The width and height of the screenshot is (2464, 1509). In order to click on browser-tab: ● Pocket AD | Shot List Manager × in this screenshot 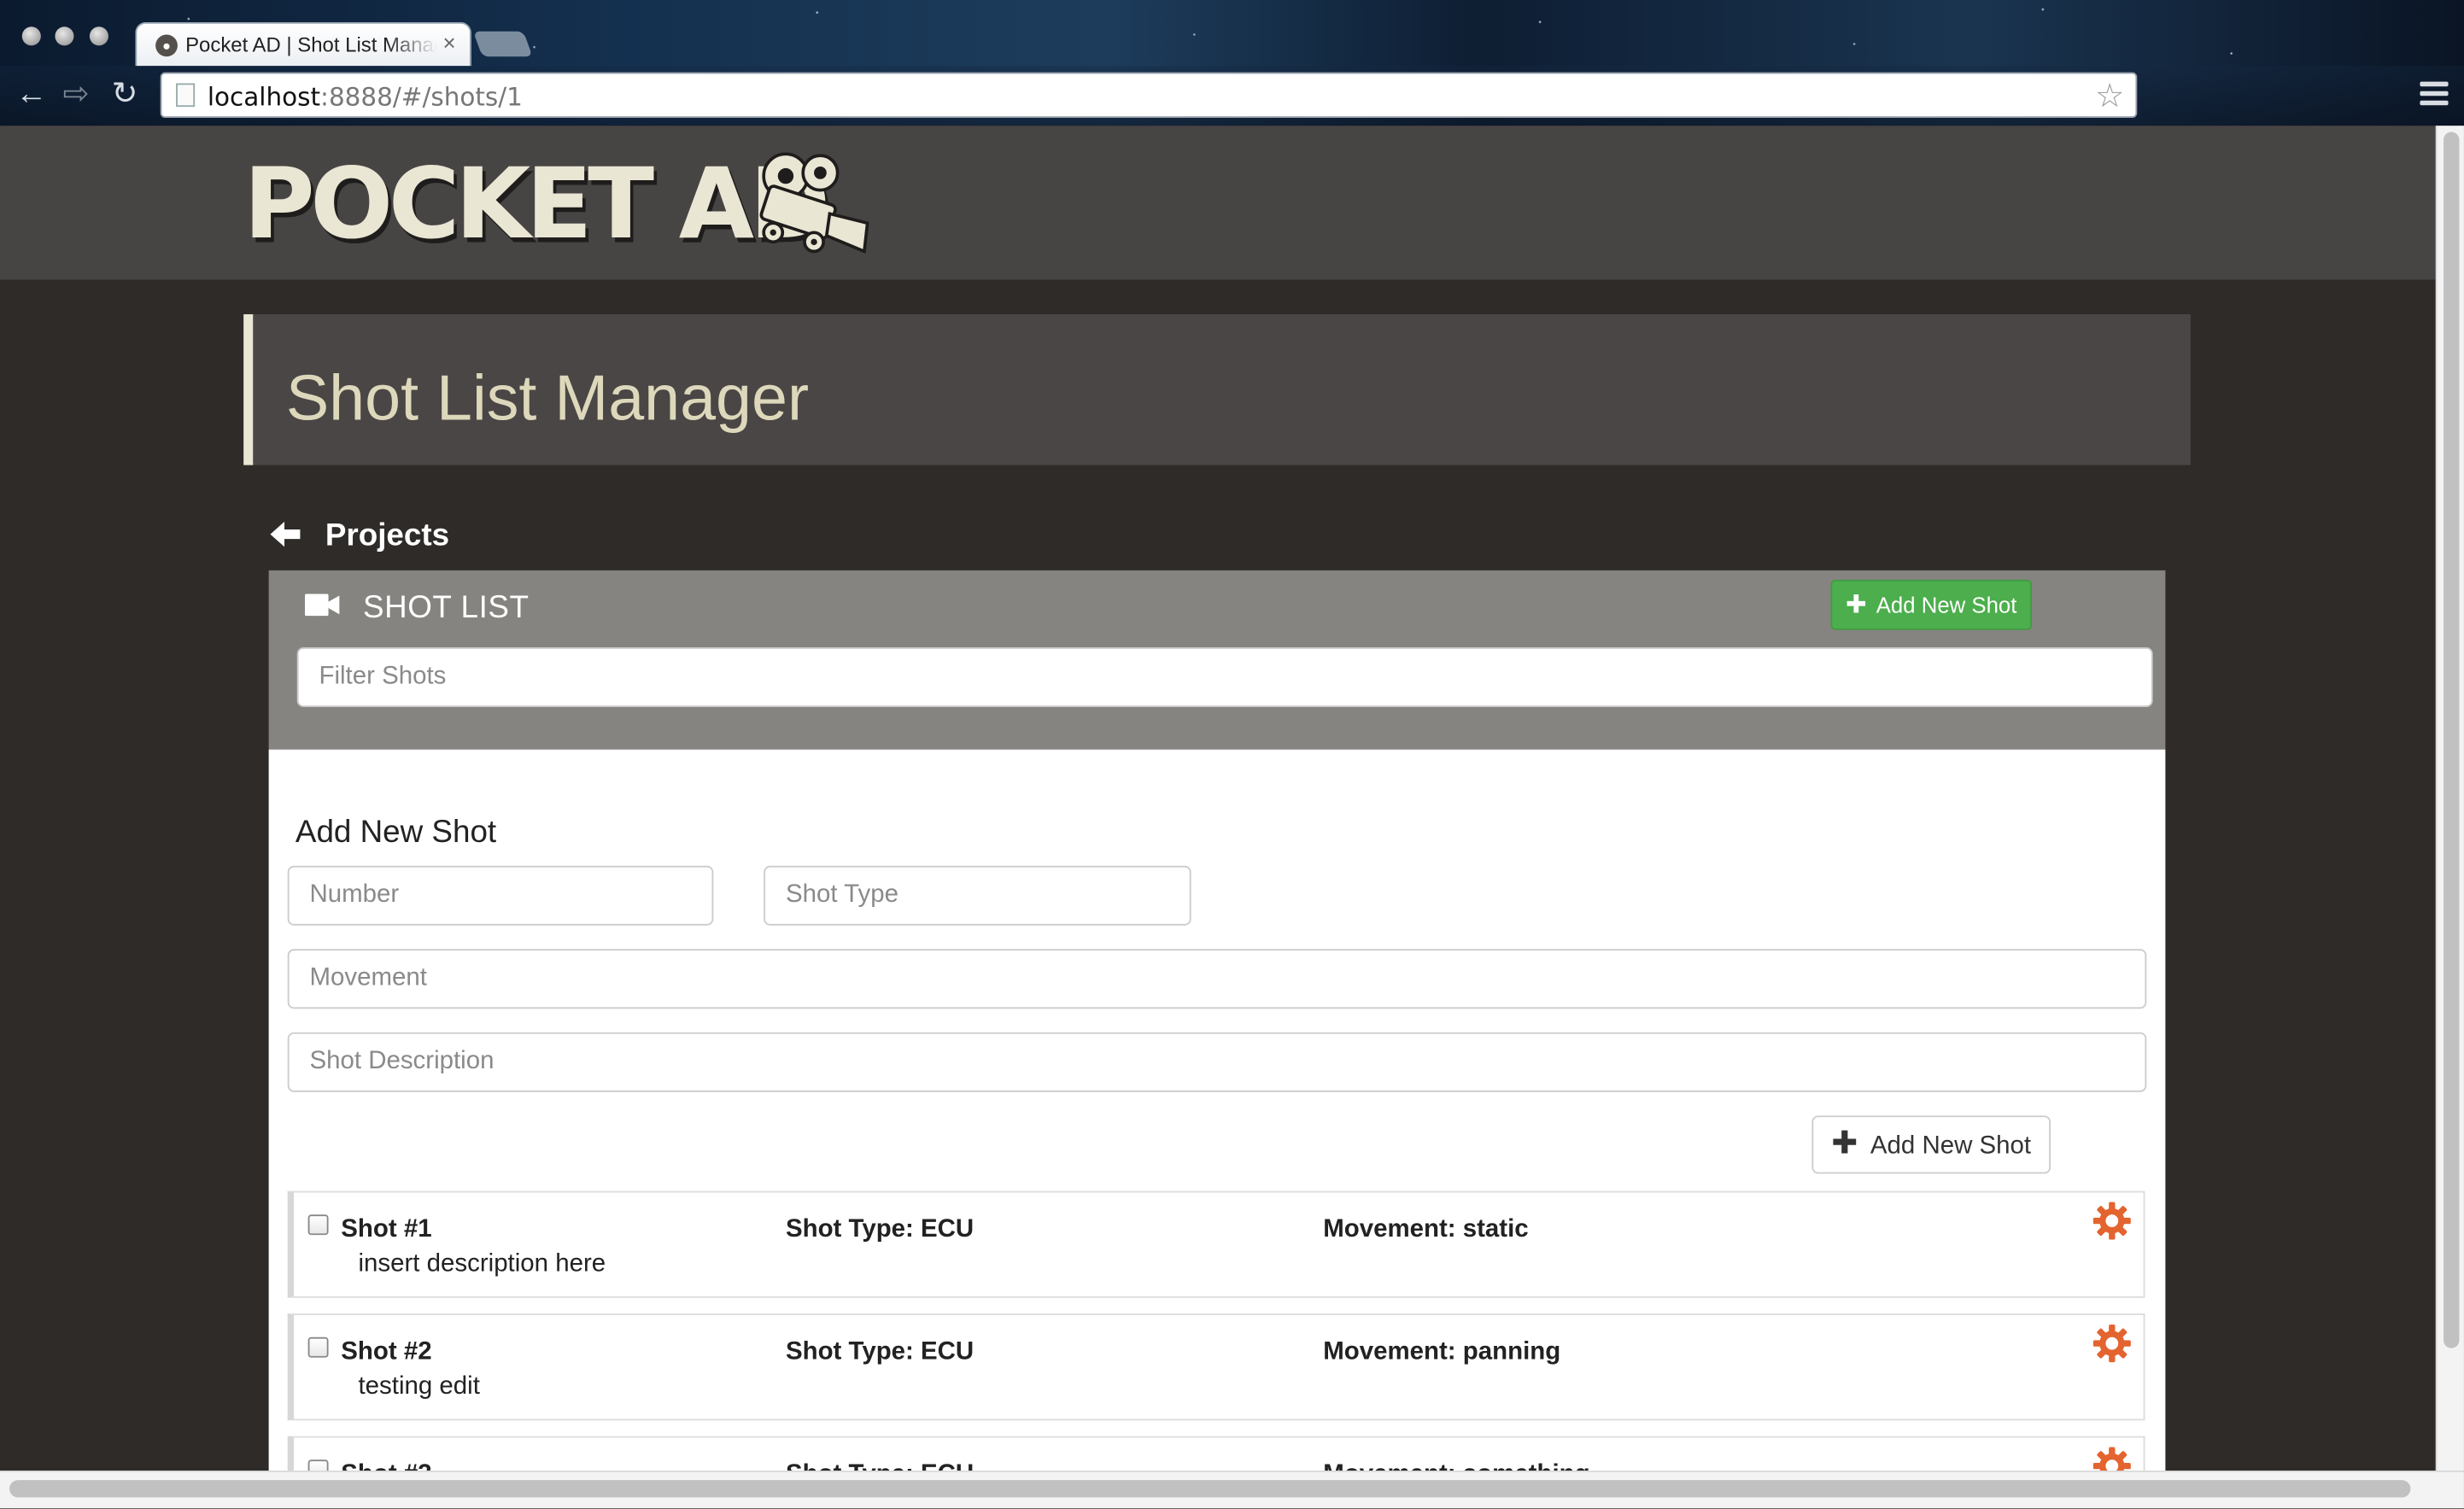, I will do `click(303, 44)`.